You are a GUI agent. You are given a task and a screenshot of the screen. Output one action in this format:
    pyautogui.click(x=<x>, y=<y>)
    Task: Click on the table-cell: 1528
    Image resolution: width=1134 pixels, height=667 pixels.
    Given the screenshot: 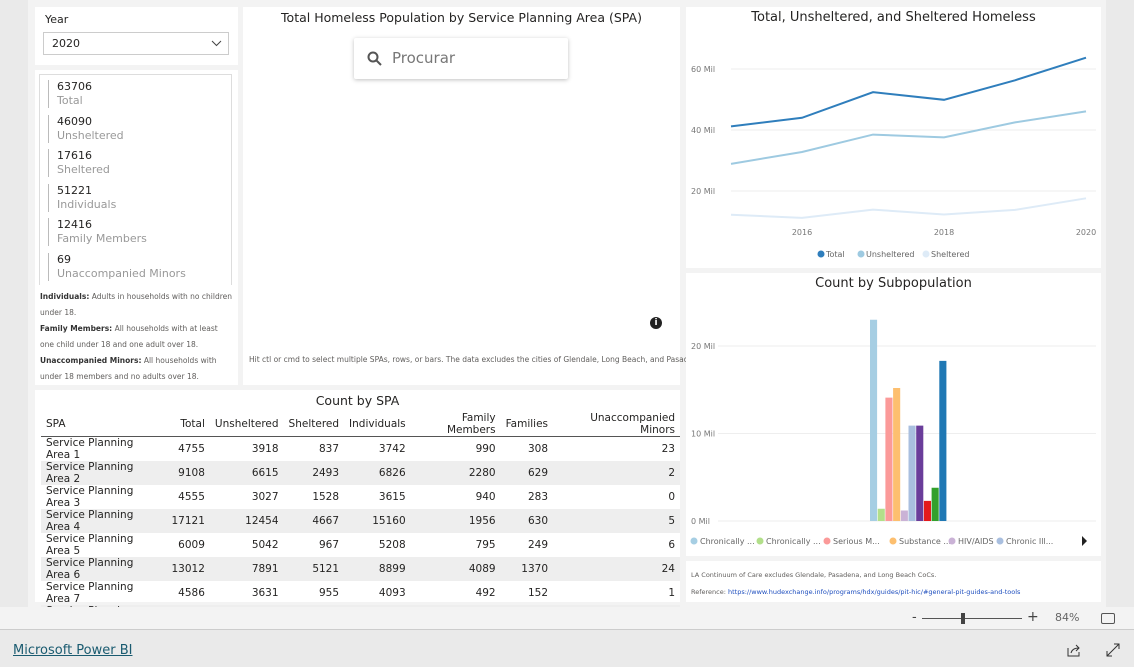 What is the action you would take?
    pyautogui.click(x=326, y=497)
    